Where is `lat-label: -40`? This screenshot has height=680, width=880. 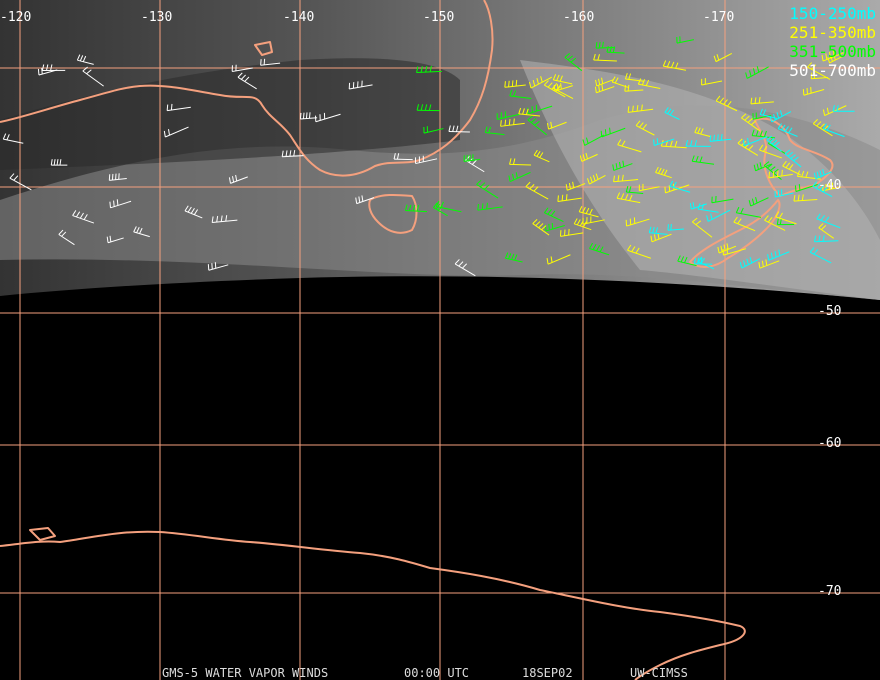
lat-label: -40 is located at coordinates (830, 185).